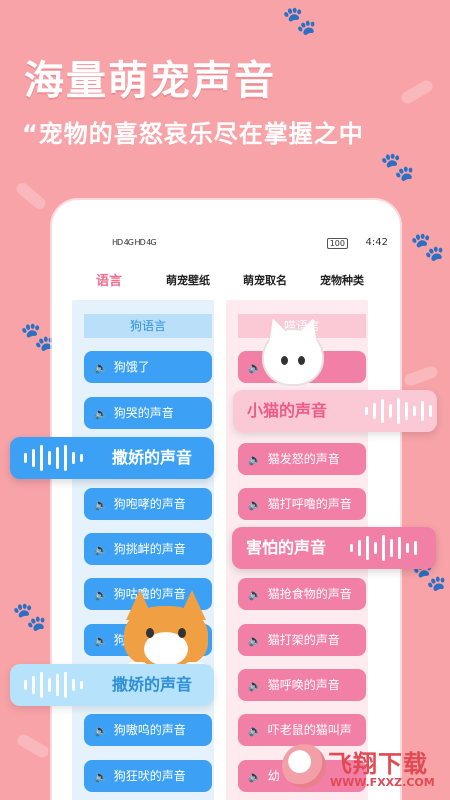 This screenshot has width=450, height=800. What do you see at coordinates (337, 243) in the screenshot?
I see `battery-icon: 100` at bounding box center [337, 243].